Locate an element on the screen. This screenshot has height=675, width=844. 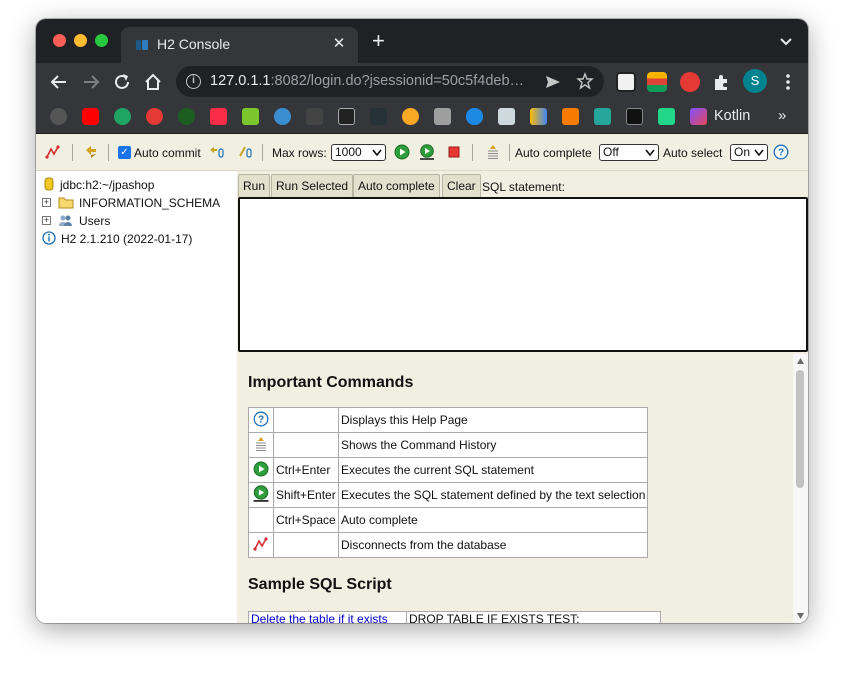
bookmark-dots-icon is located at coordinates (314, 116).